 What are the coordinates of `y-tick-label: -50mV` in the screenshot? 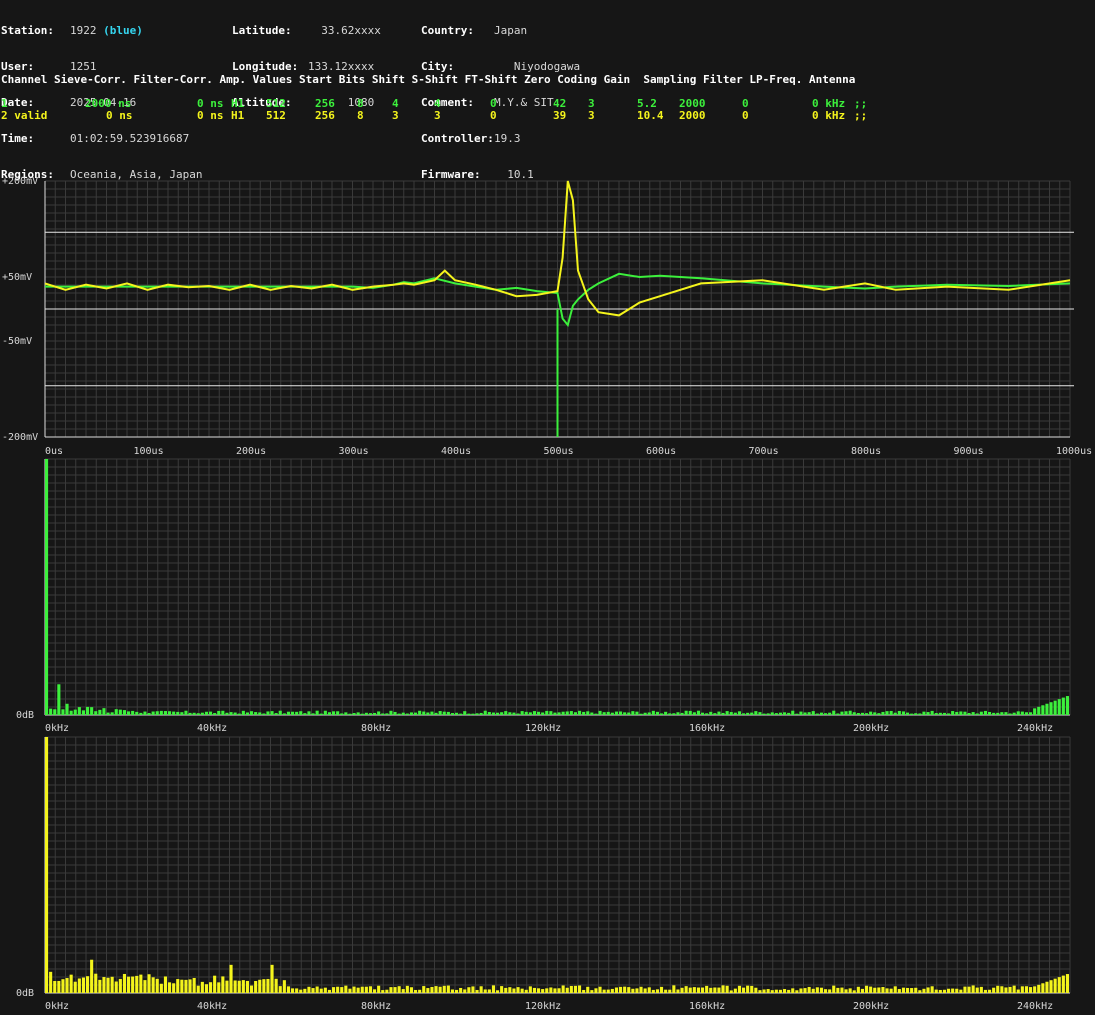 It's located at (17, 341).